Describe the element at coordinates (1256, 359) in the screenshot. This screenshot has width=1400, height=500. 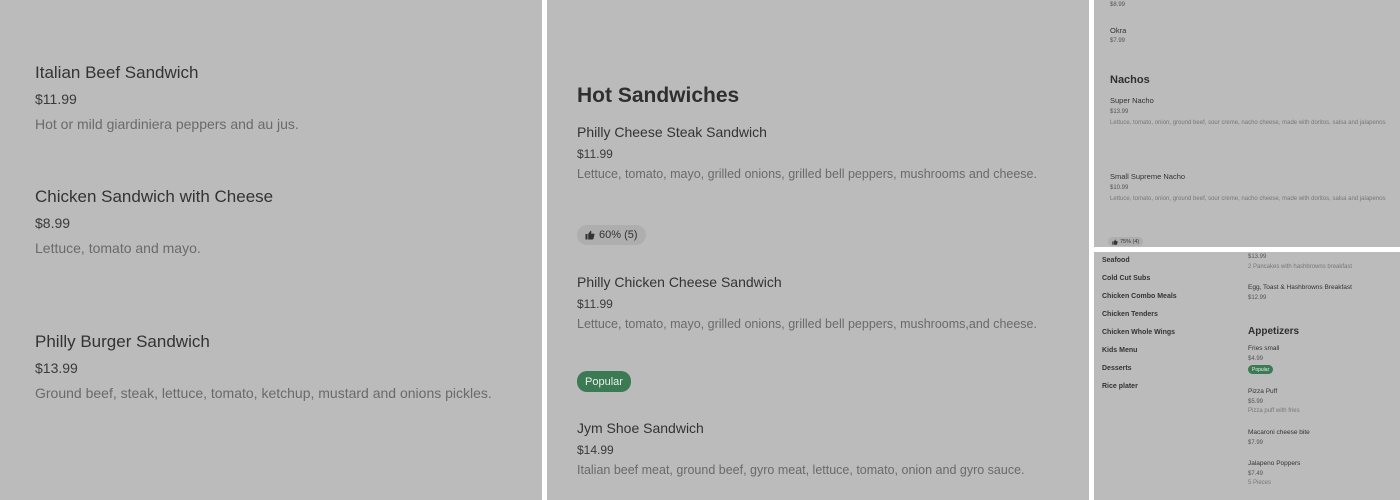
I see `item-price: $4.99` at that location.